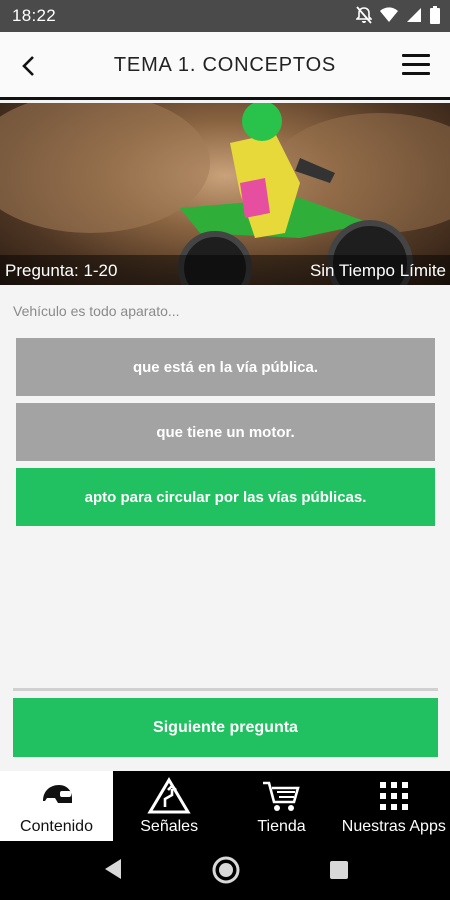 This screenshot has height=900, width=450. I want to click on home-circle-icon, so click(226, 872).